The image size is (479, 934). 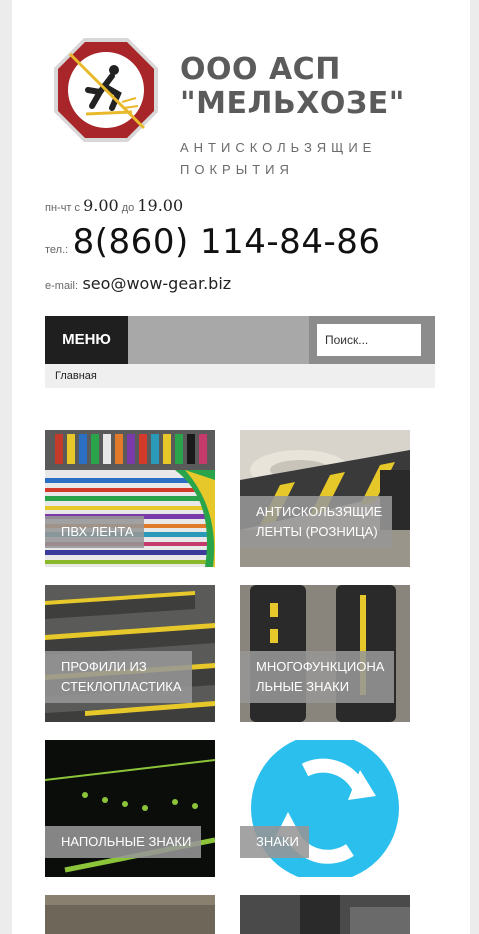 I want to click on tile-label-line1: ПРОФИЛИ ИЗ, so click(x=104, y=666).